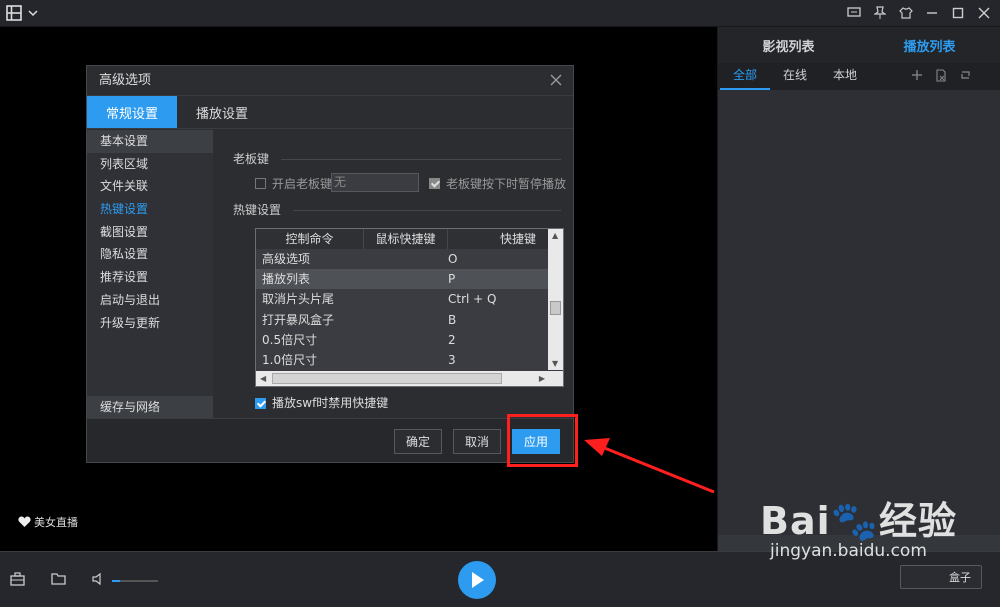 This screenshot has height=607, width=1000. Describe the element at coordinates (150, 141) in the screenshot. I see `nav-item-basic: 基本设置` at that location.